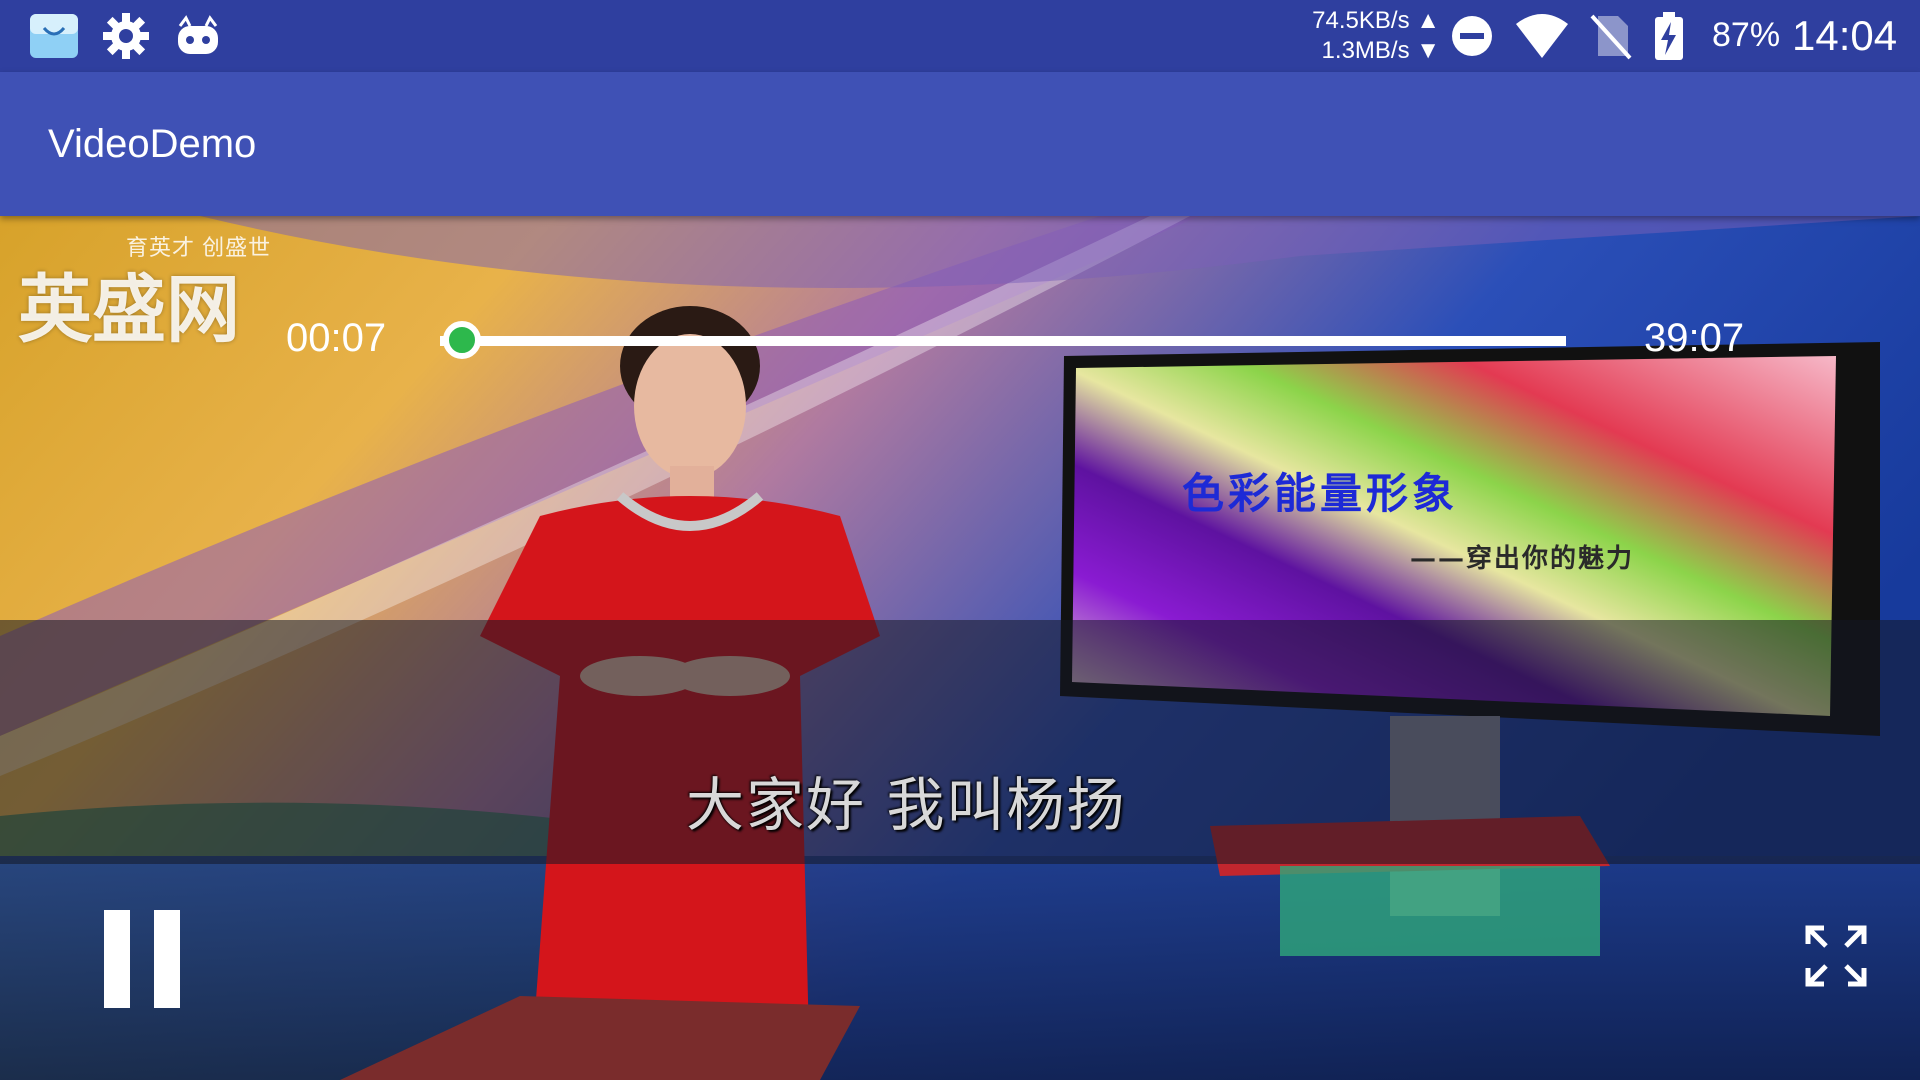 The width and height of the screenshot is (1920, 1080). Describe the element at coordinates (1669, 36) in the screenshot. I see `battery-charging-icon` at that location.